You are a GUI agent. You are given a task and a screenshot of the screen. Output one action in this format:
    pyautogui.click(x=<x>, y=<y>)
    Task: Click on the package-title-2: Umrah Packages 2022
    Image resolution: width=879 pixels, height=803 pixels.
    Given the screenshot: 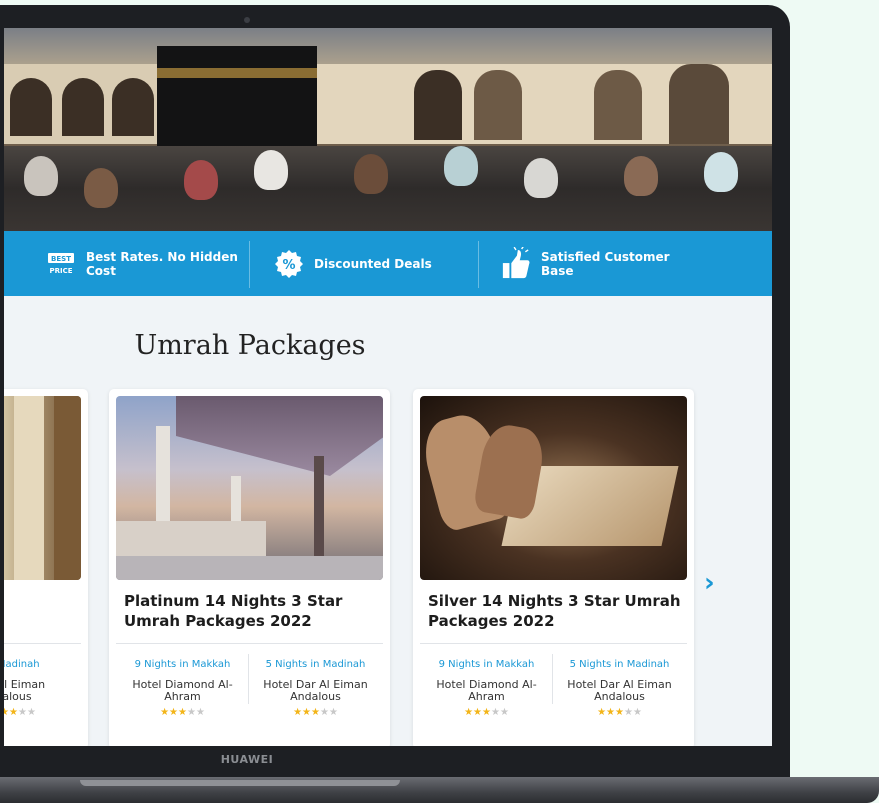 What is the action you would take?
    pyautogui.click(x=218, y=621)
    